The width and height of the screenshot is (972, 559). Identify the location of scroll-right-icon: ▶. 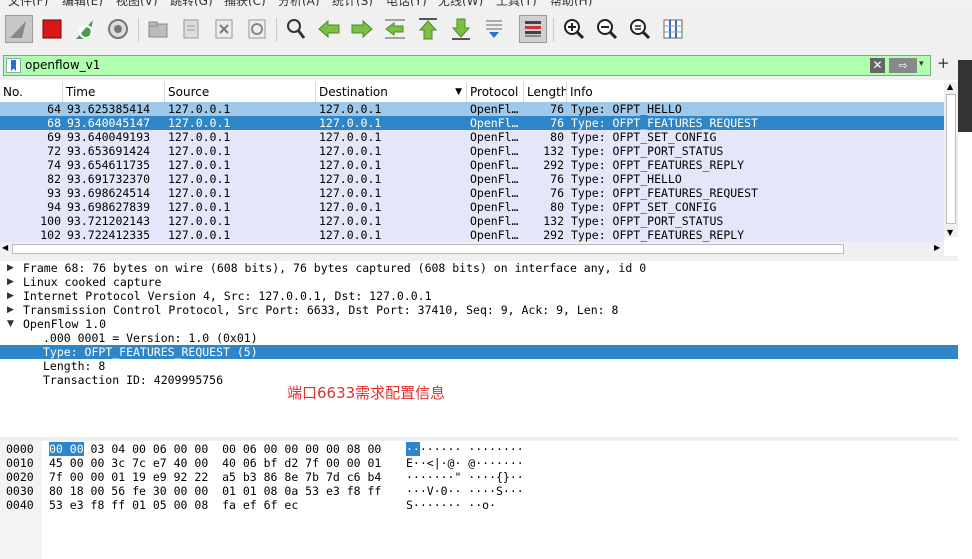
(937, 247).